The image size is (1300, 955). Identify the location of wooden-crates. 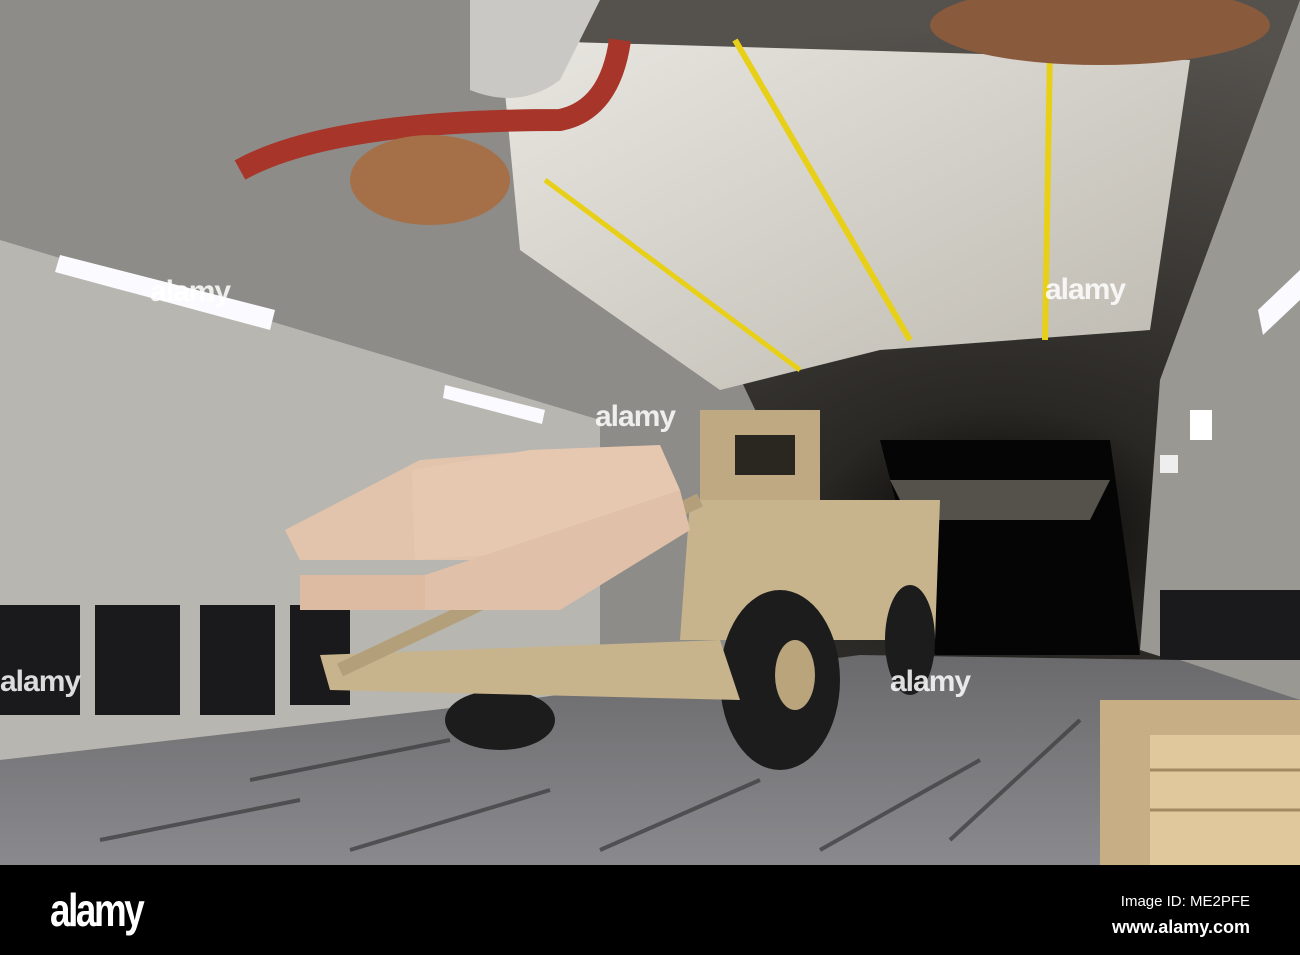
(1200, 782).